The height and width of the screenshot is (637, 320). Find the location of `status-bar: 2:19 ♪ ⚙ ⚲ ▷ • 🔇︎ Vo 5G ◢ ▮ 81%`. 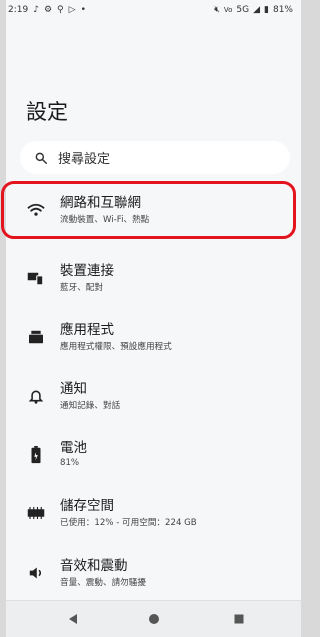

status-bar: 2:19 ♪ ⚙ ⚲ ▷ • 🔇︎ Vo 5G ◢ ▮ 81% is located at coordinates (153, 11).